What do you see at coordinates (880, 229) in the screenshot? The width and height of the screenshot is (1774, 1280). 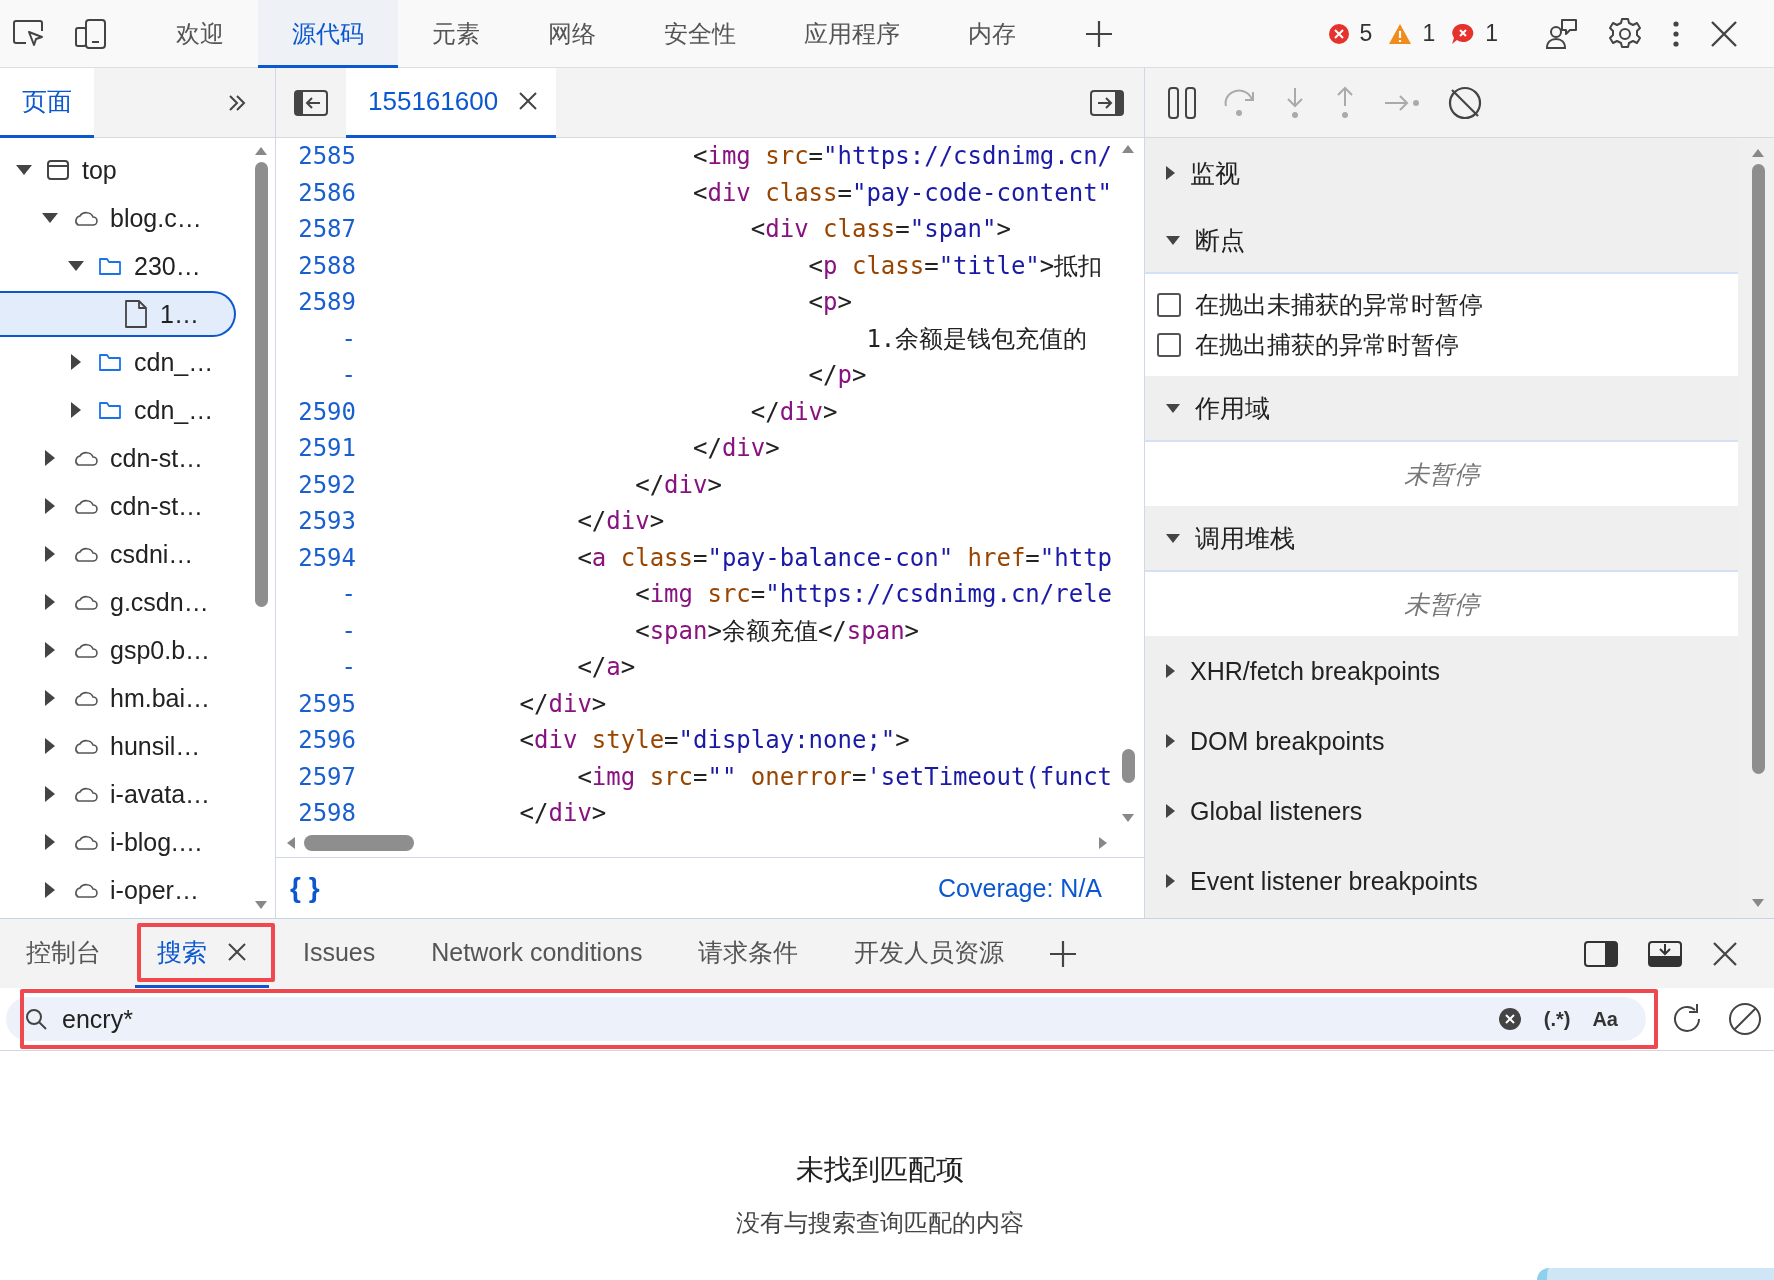 I see `code-line: <div class="span">` at bounding box center [880, 229].